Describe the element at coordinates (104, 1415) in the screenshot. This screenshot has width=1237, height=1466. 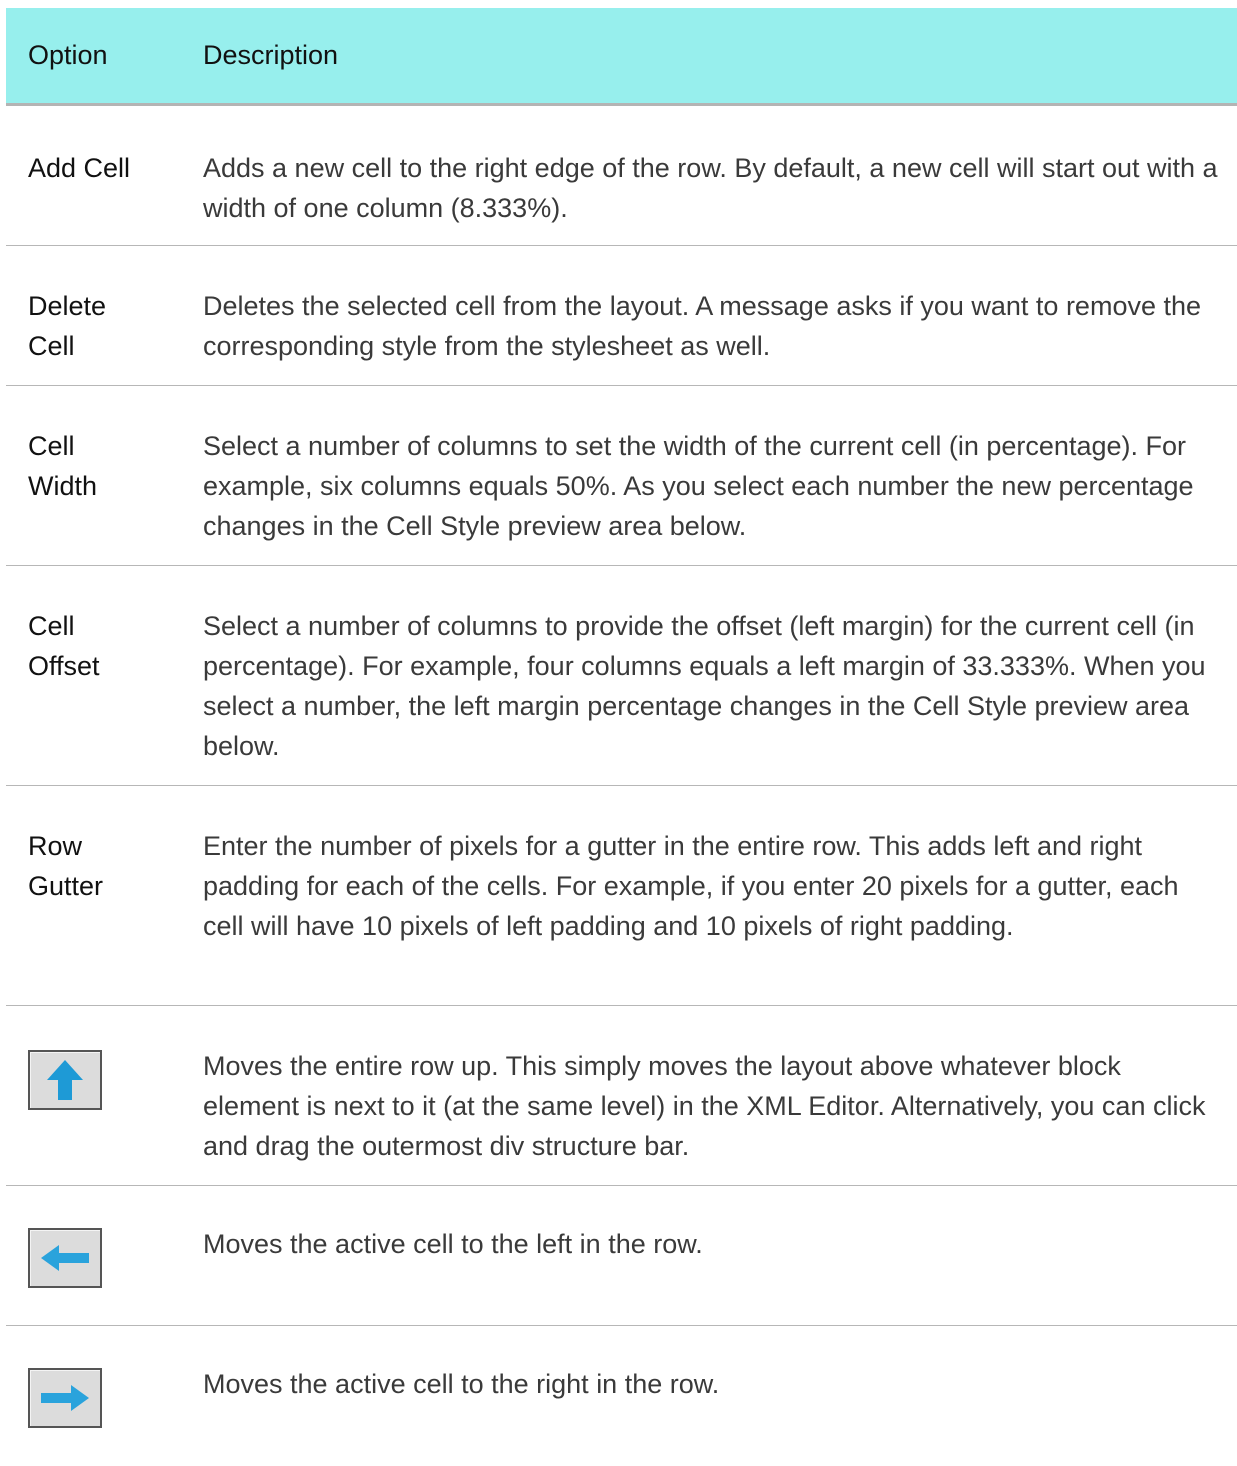
I see `option-move-right` at that location.